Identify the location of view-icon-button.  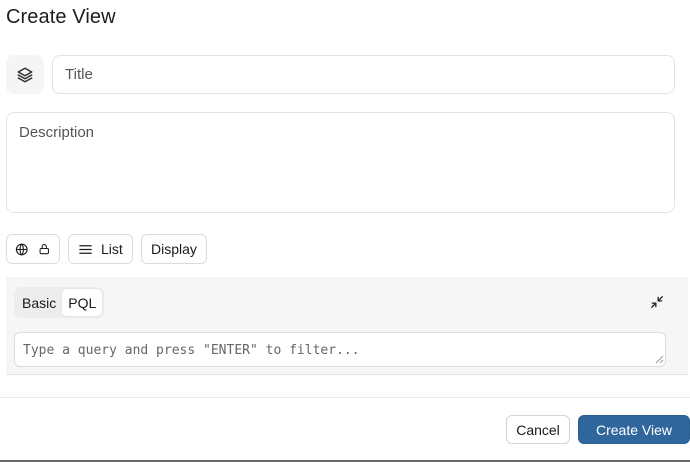
(25, 74).